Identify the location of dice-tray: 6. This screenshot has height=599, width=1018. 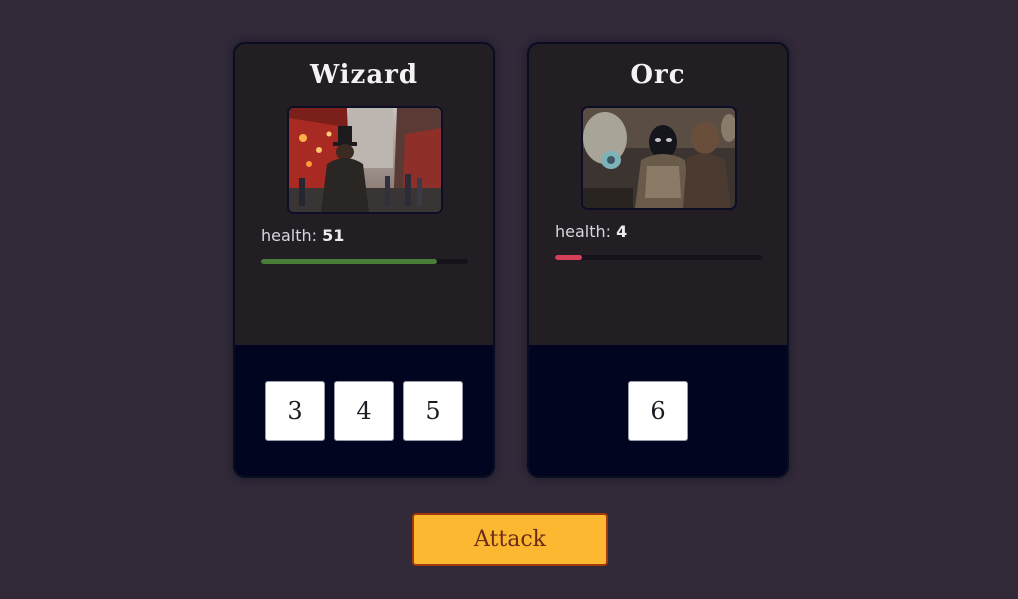
(658, 410).